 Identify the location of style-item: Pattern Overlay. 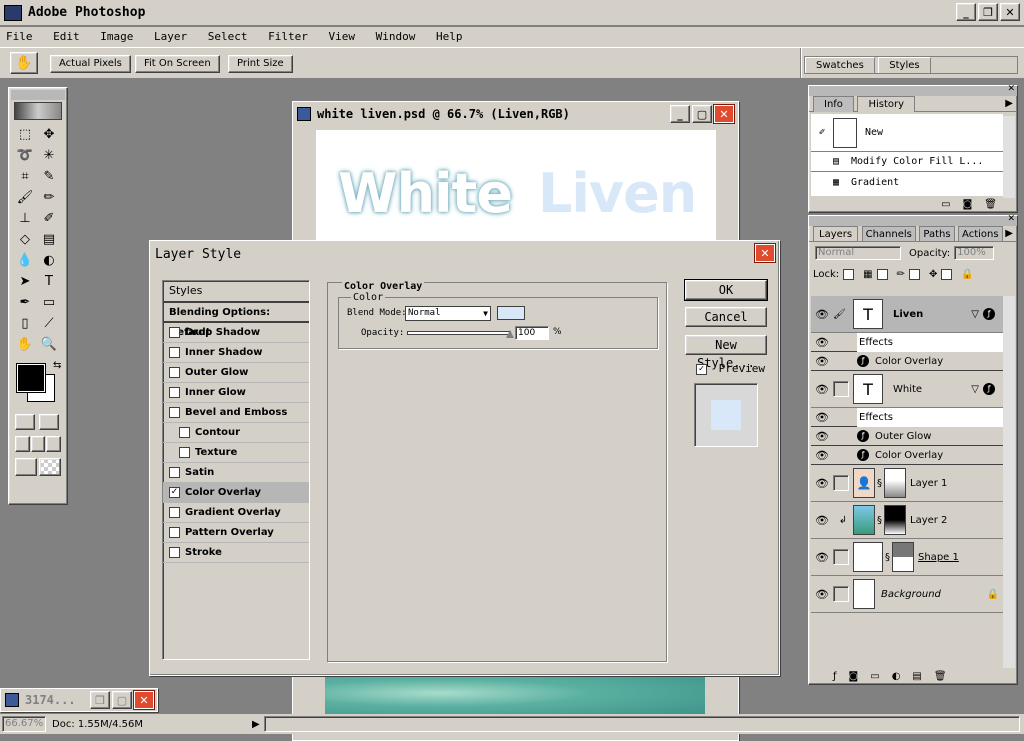
(236, 533).